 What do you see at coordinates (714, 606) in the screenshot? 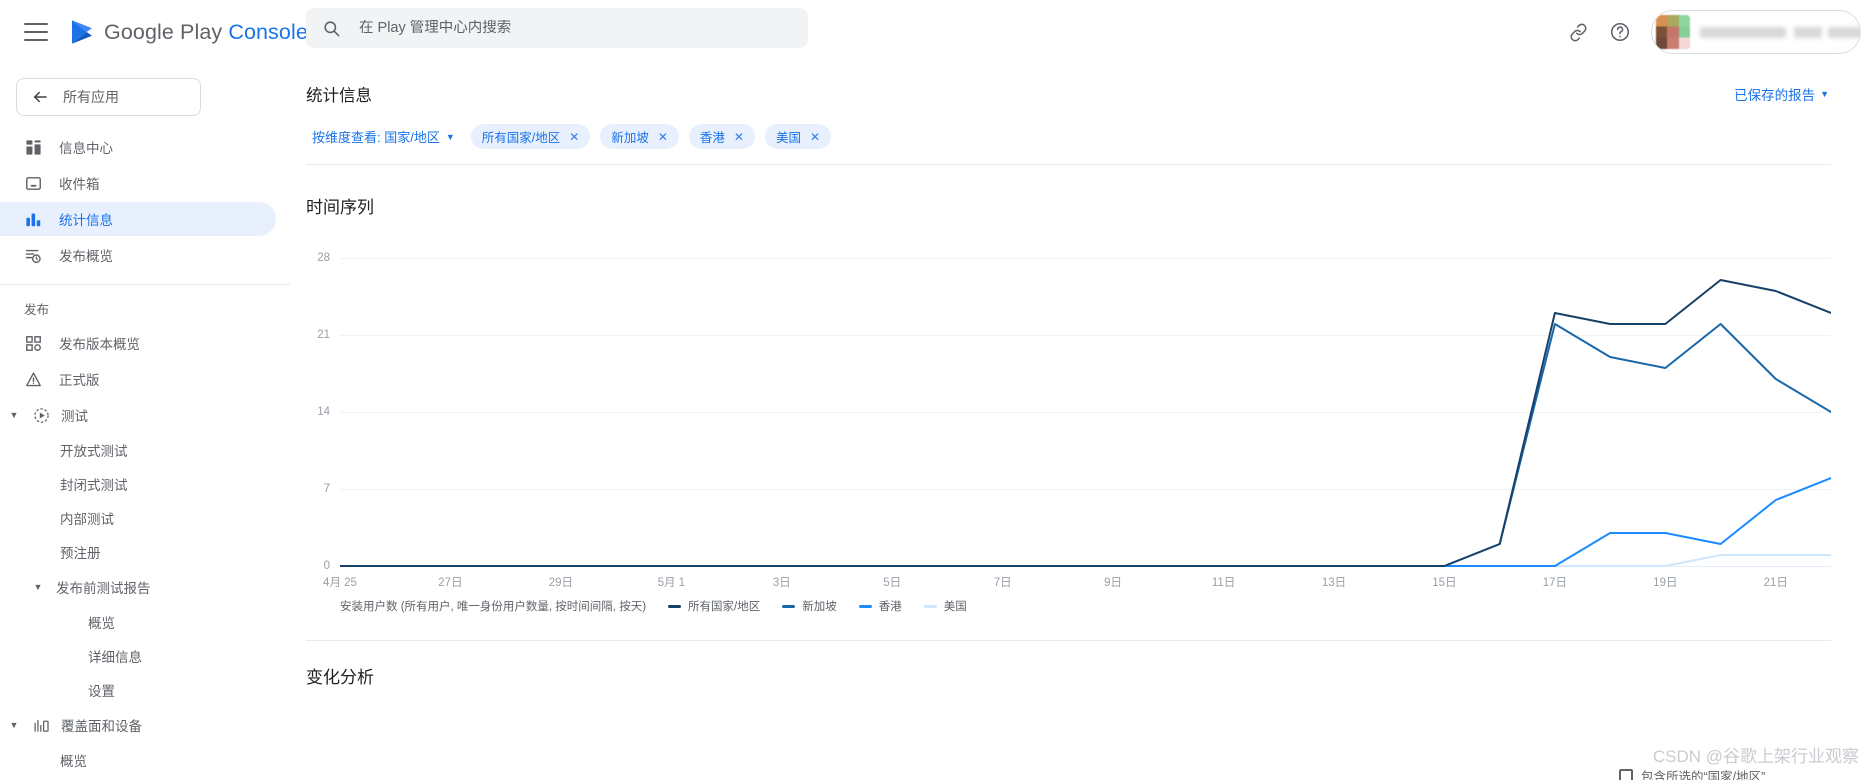
I see `legend-item-all-countries: 所有国家/地区` at bounding box center [714, 606].